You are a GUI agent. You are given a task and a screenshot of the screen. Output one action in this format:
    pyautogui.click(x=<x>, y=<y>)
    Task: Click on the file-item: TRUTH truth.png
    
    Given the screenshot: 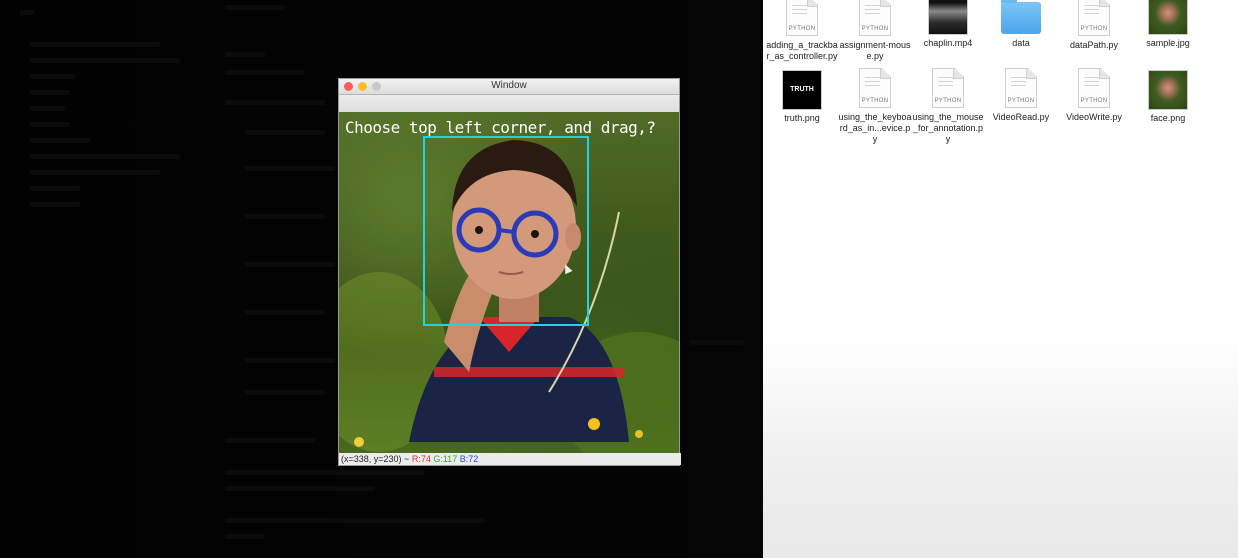 What is the action you would take?
    pyautogui.click(x=802, y=97)
    